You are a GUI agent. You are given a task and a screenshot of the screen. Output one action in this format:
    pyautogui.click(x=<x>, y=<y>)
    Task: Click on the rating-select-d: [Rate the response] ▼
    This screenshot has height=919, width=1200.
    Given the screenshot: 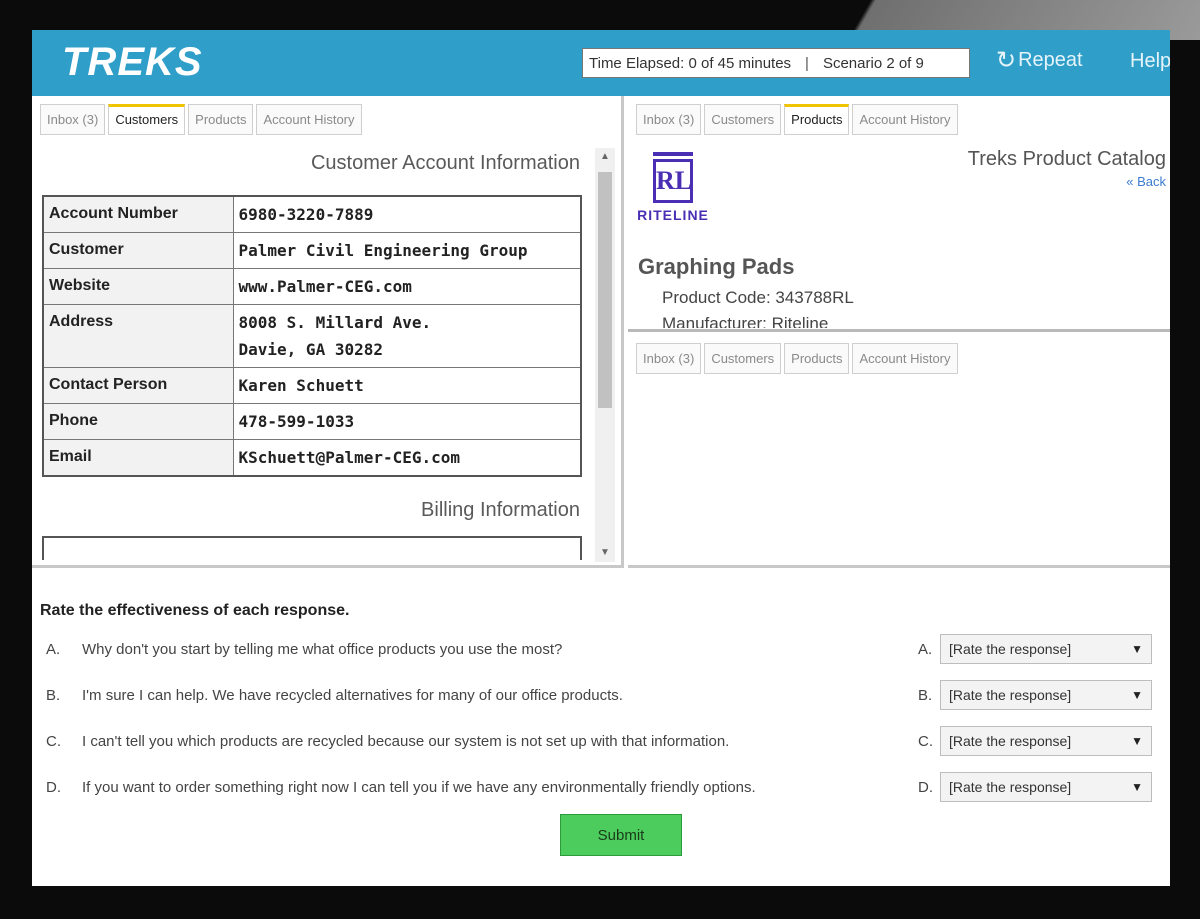 What is the action you would take?
    pyautogui.click(x=1046, y=787)
    